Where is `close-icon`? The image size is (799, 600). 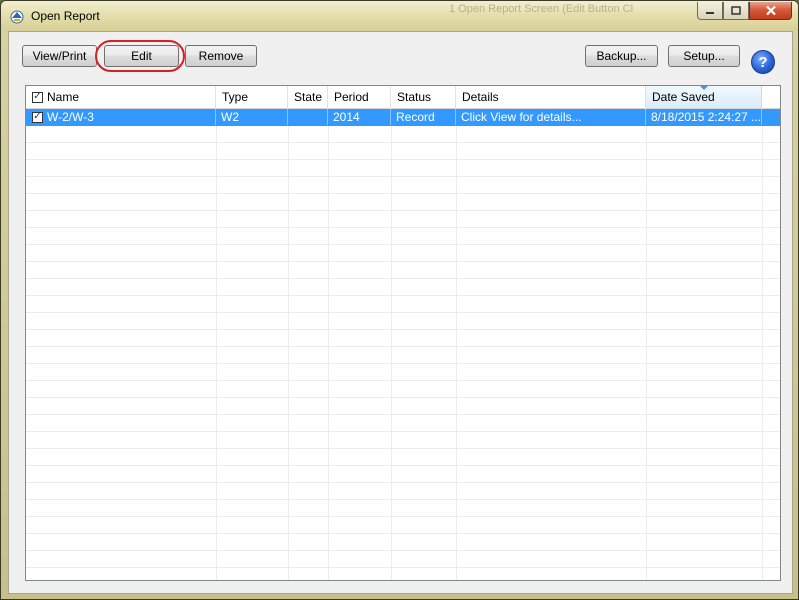
close-icon is located at coordinates (770, 10).